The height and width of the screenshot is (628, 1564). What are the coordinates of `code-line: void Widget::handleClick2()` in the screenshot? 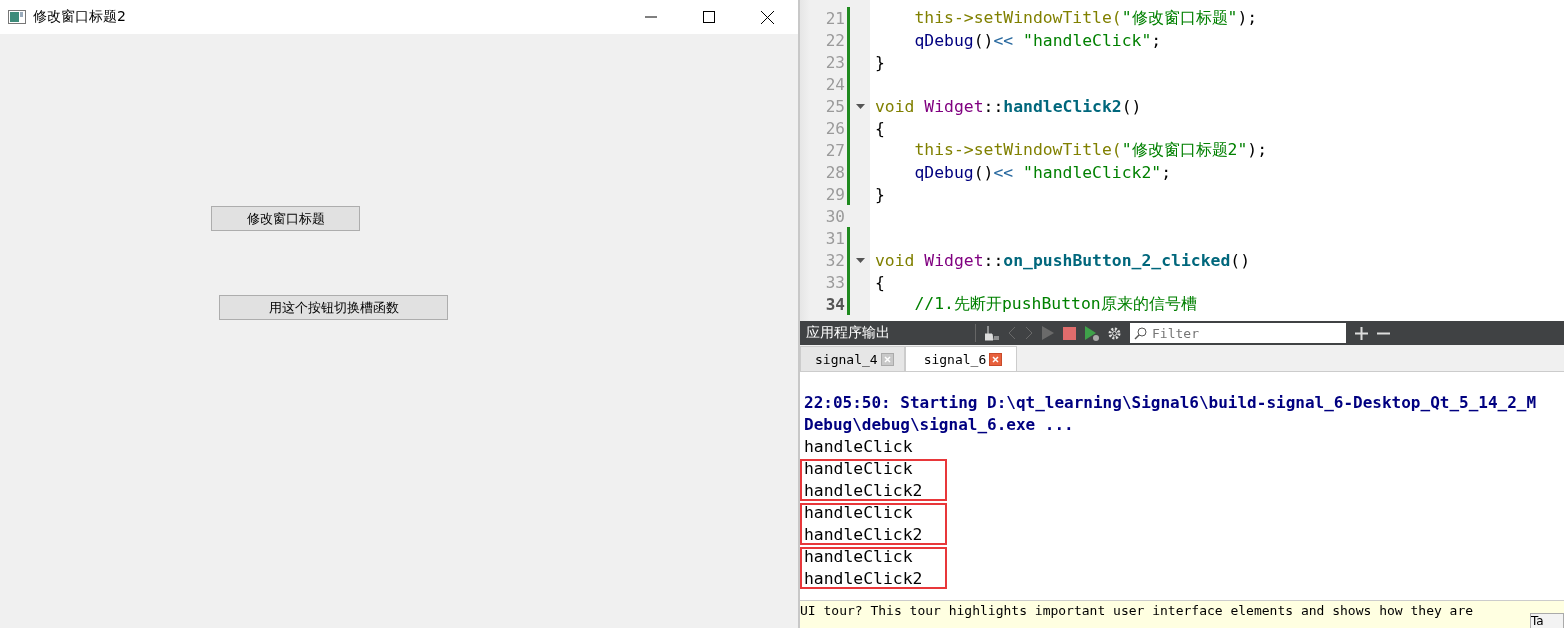 It's located at (1008, 106).